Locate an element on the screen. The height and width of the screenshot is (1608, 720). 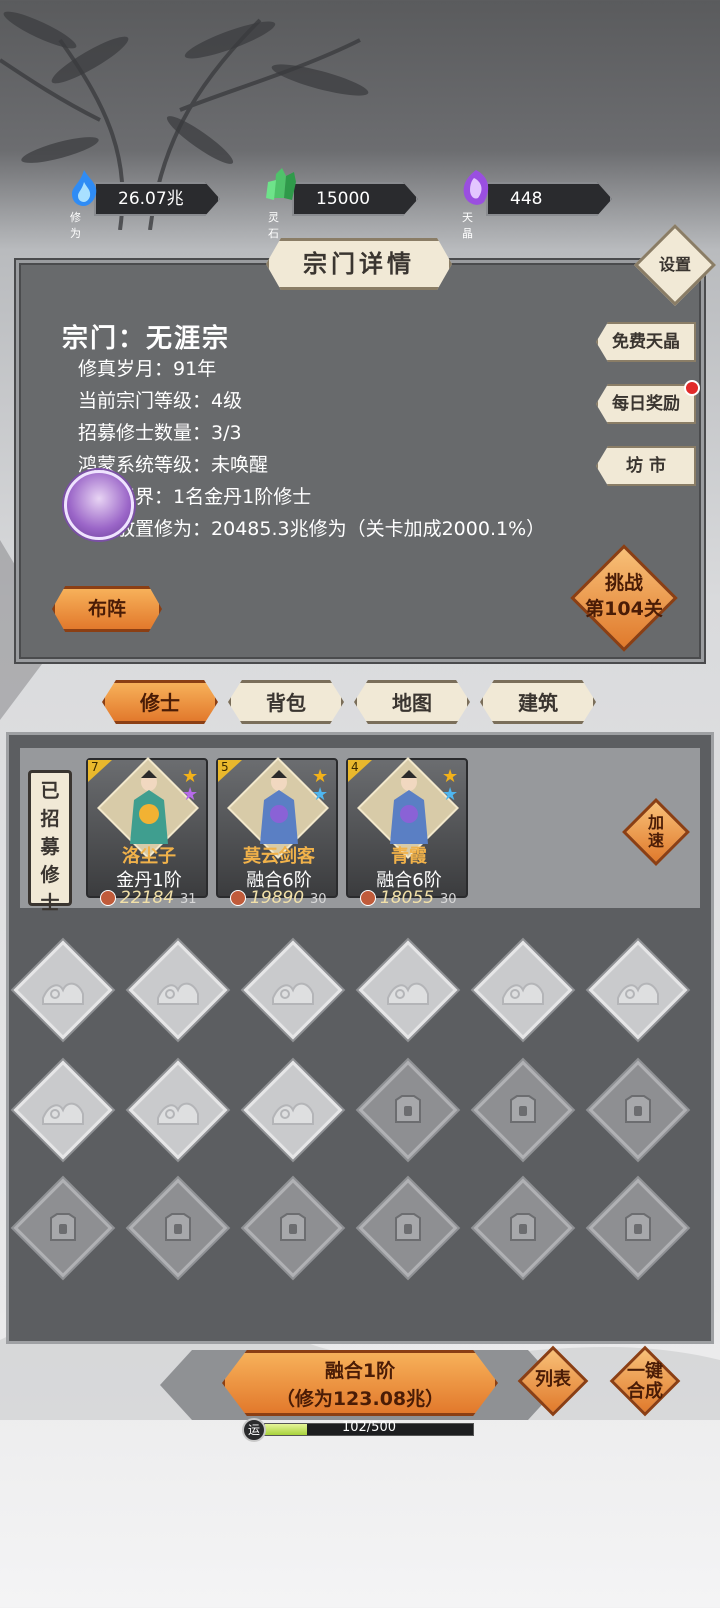
purple-star-icon: ★ is located at coordinates (190, 794).